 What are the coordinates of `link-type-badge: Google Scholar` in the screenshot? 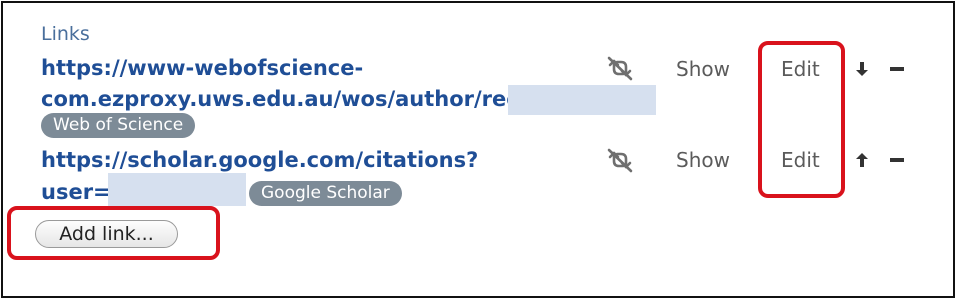 It's located at (325, 193).